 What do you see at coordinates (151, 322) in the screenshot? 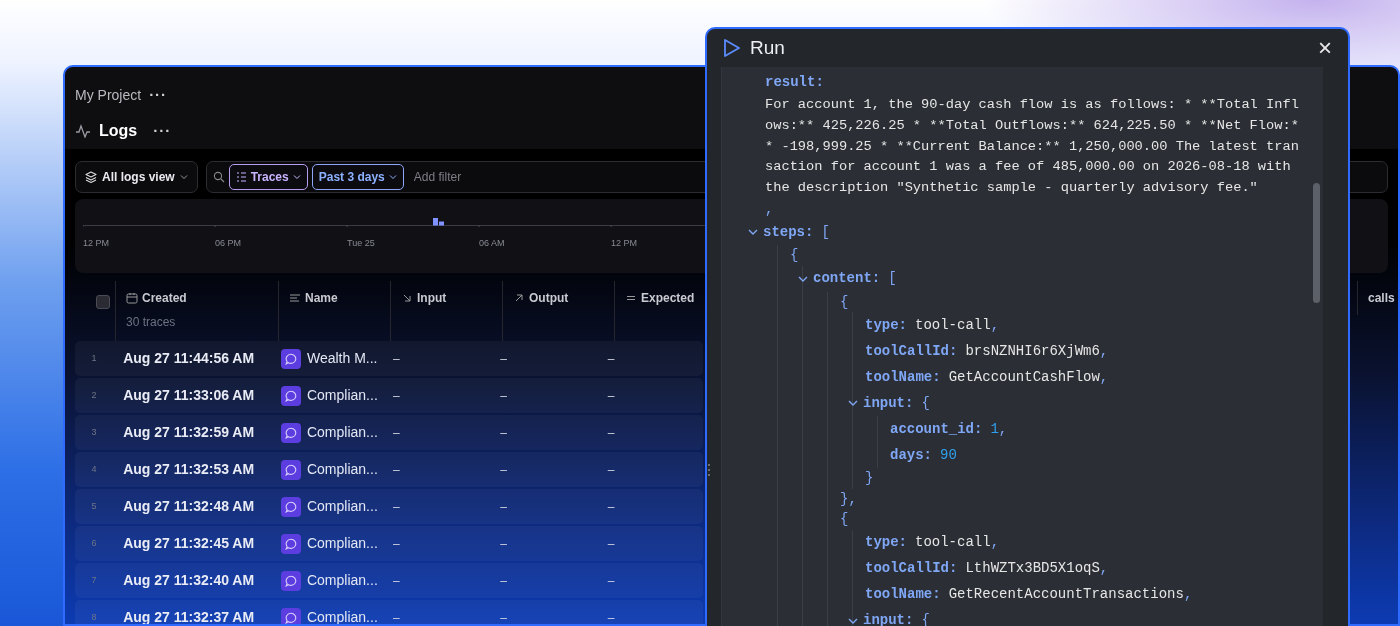
I see `trace-count: 30 traces` at bounding box center [151, 322].